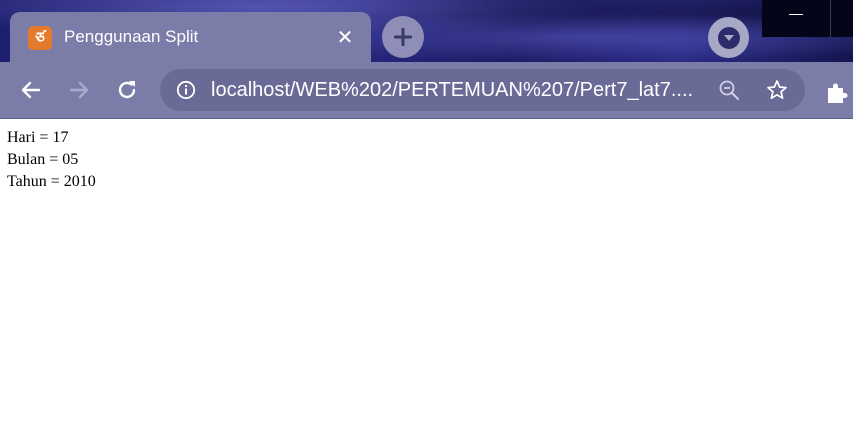 This screenshot has width=853, height=437. I want to click on back-arrow-icon, so click(31, 90).